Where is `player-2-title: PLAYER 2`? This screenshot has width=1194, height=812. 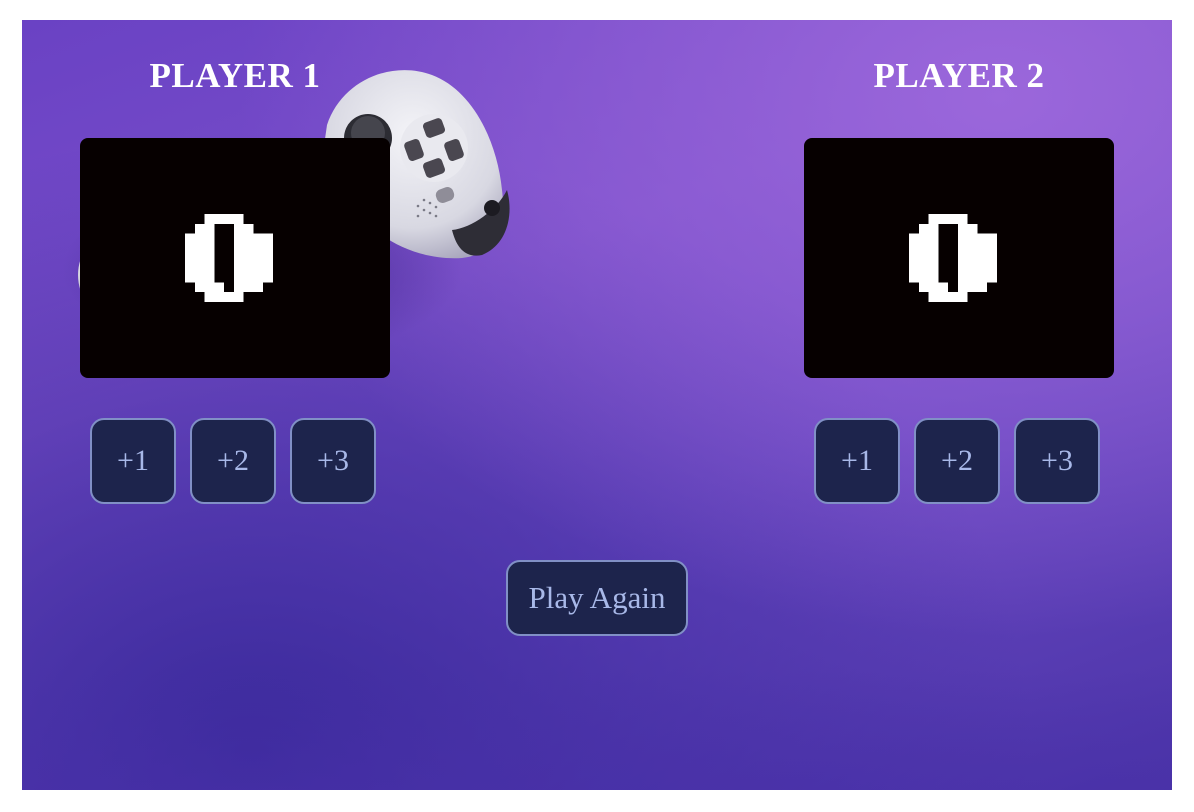
player-2-title: PLAYER 2 is located at coordinates (959, 75).